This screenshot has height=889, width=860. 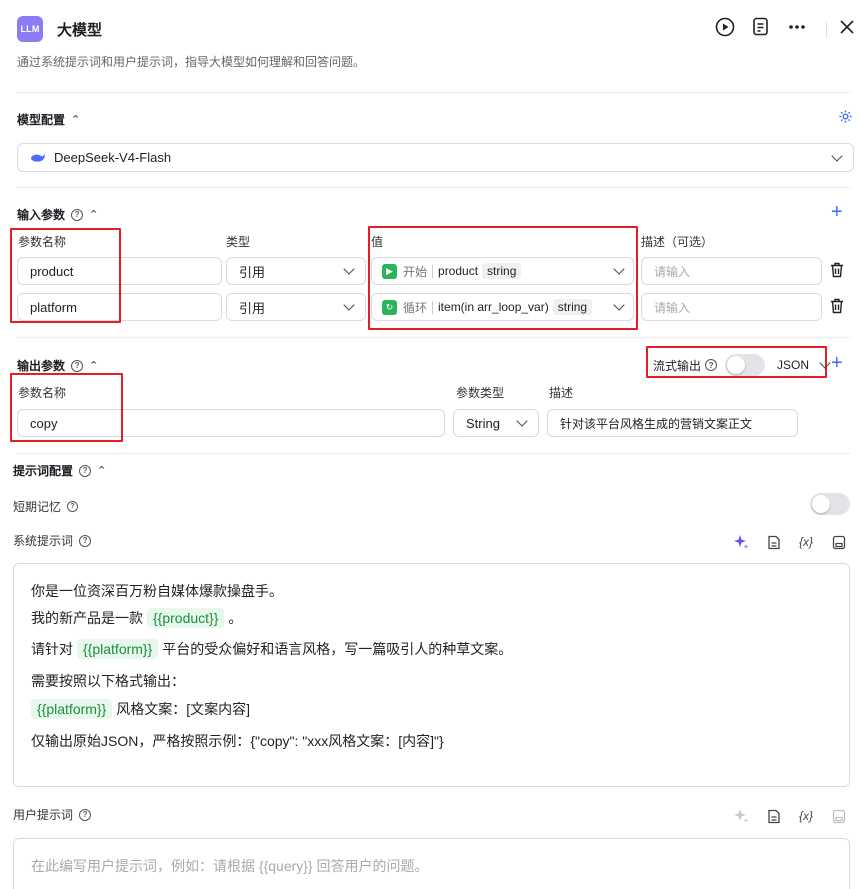 I want to click on short-memory-label: 短期记忆, so click(x=37, y=507).